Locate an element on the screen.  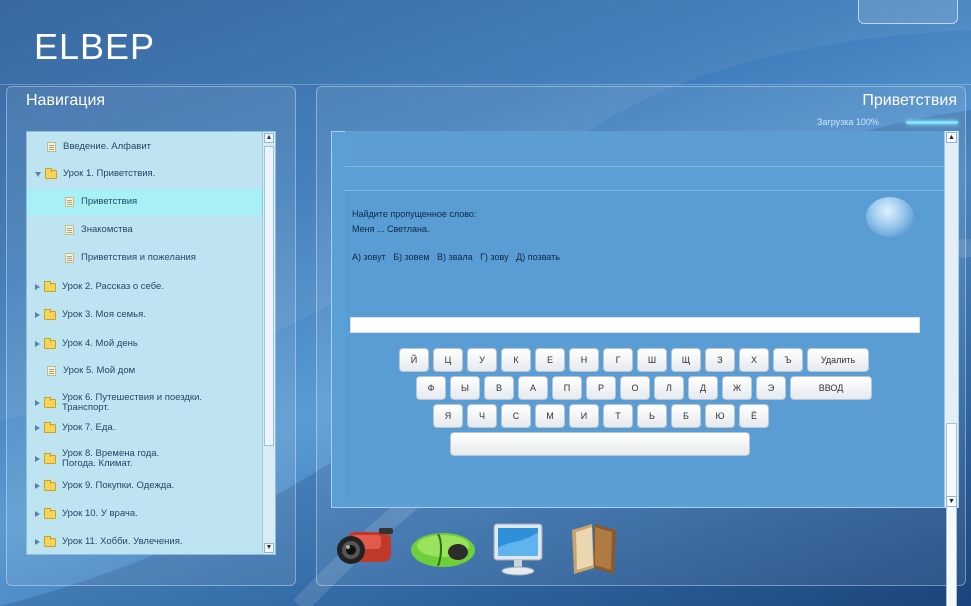
tree-folder: Урок 8. Времена года. Погода. Климат. is located at coordinates (145, 459).